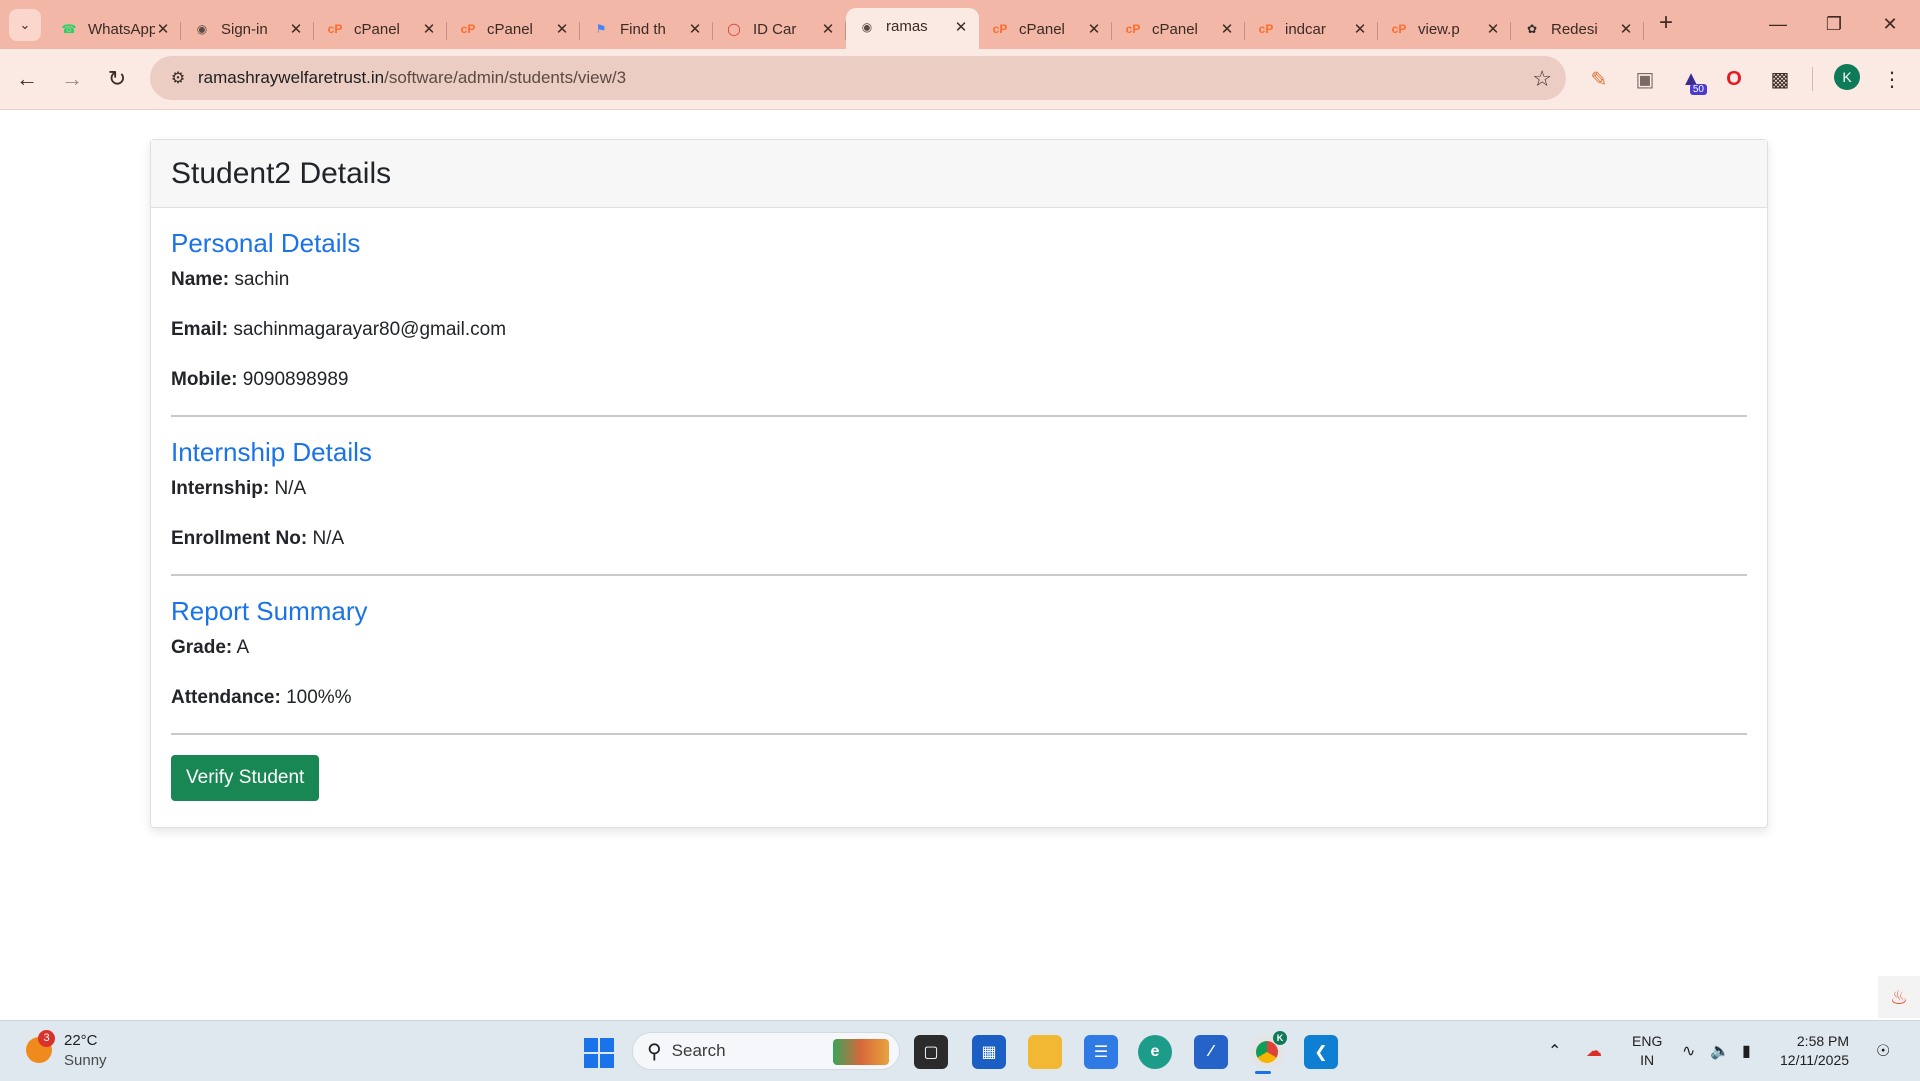 The image size is (1920, 1081). Describe the element at coordinates (1155, 1052) in the screenshot. I see `edge-icon: e` at that location.